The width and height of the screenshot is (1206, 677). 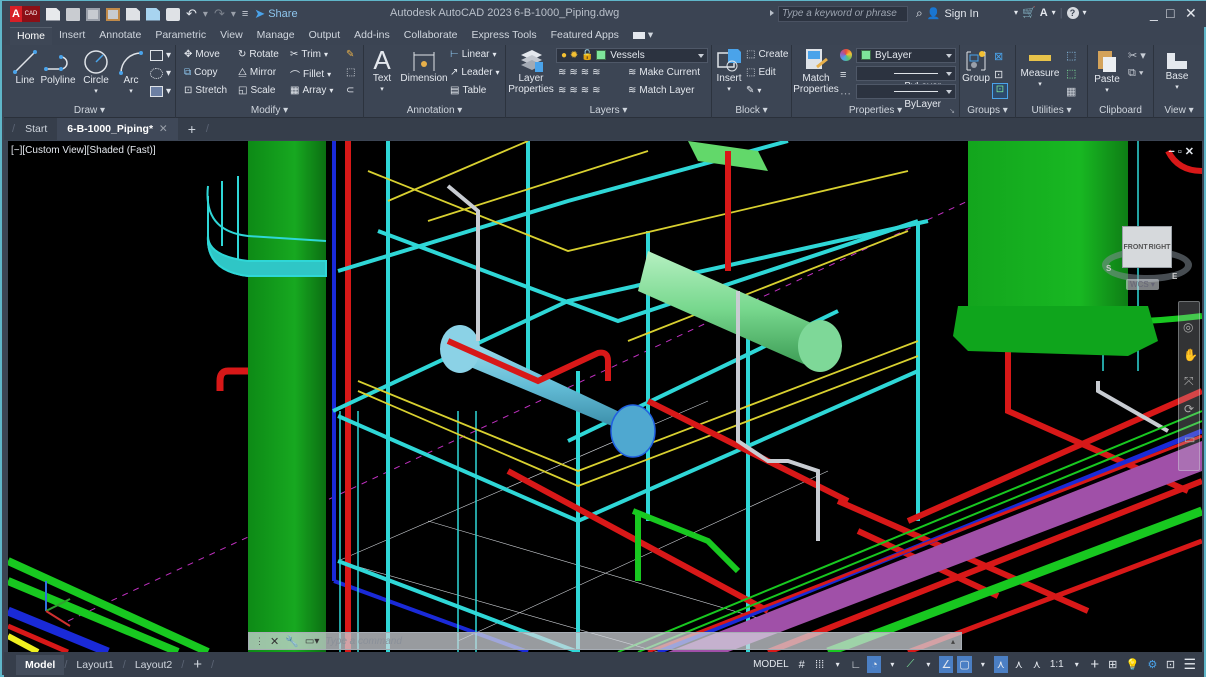 What do you see at coordinates (816, 71) in the screenshot?
I see `match-properties-button: Match Properties` at bounding box center [816, 71].